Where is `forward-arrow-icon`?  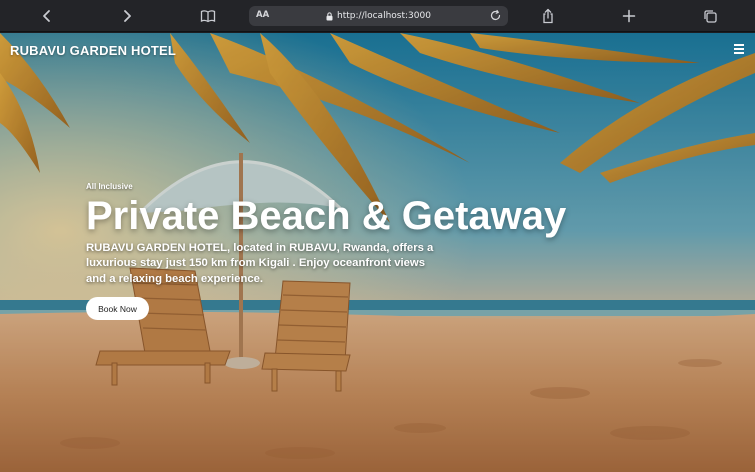
forward-arrow-icon is located at coordinates (127, 16).